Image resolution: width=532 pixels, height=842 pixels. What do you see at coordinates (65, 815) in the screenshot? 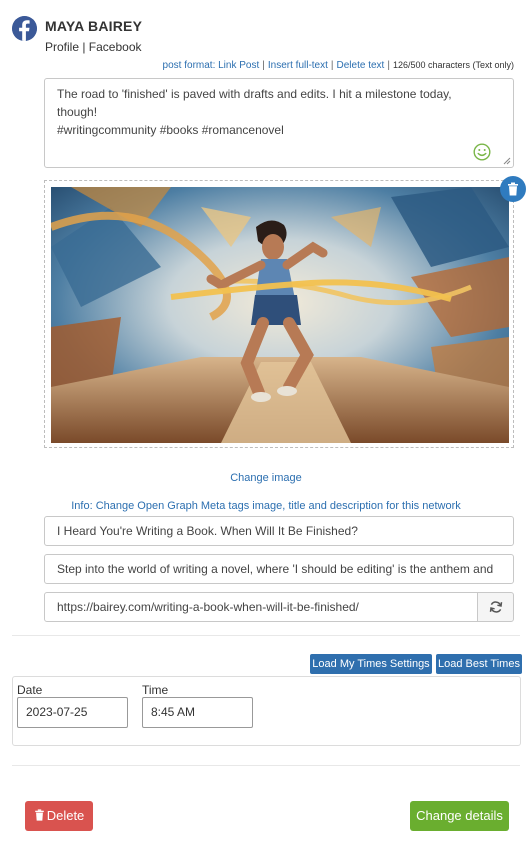
I see `delete-button-label: Delete` at bounding box center [65, 815].